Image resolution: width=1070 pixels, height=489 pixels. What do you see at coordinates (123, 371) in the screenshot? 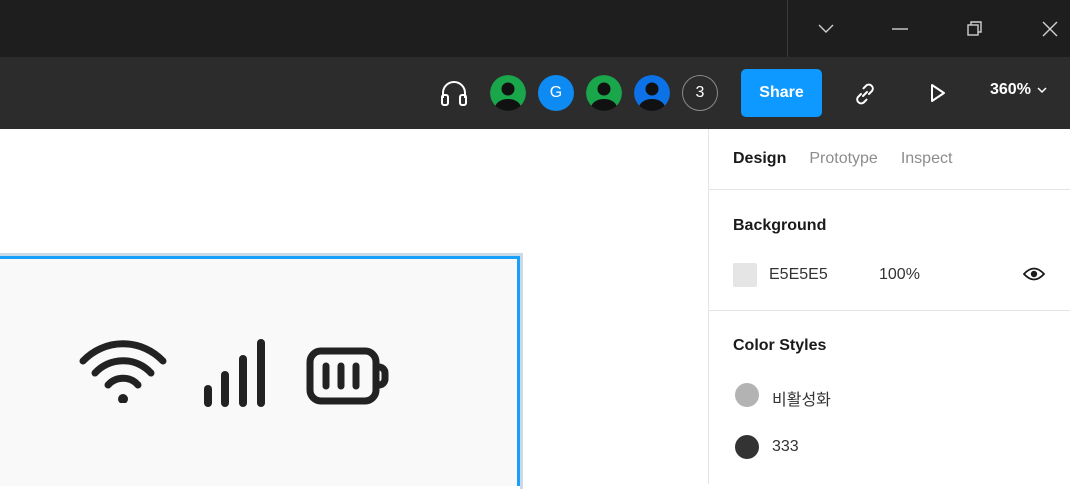
I see `wifi-icon` at bounding box center [123, 371].